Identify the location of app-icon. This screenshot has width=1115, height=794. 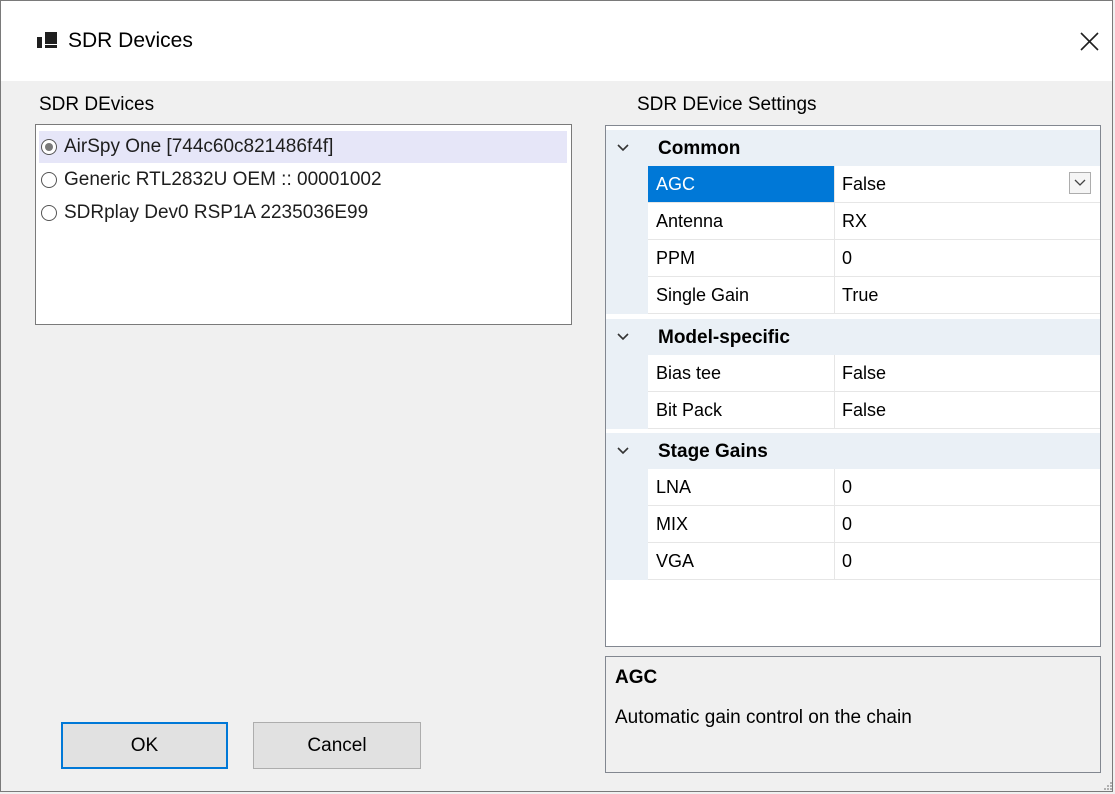
(47, 42).